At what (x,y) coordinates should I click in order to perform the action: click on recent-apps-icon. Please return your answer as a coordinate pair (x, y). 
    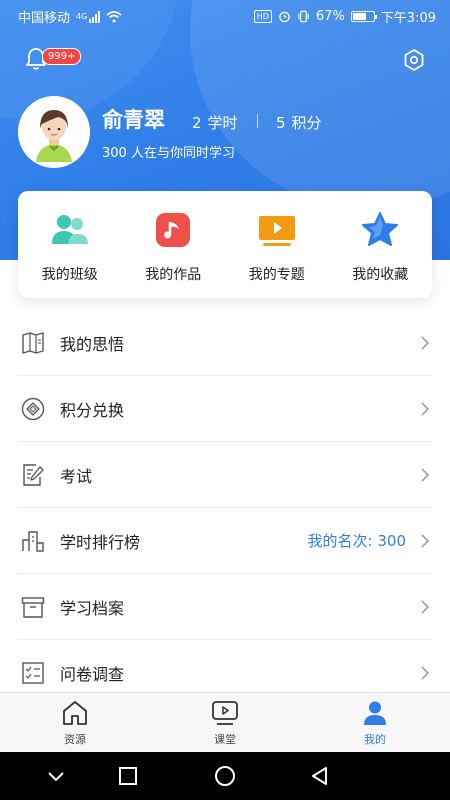
    Looking at the image, I should click on (128, 776).